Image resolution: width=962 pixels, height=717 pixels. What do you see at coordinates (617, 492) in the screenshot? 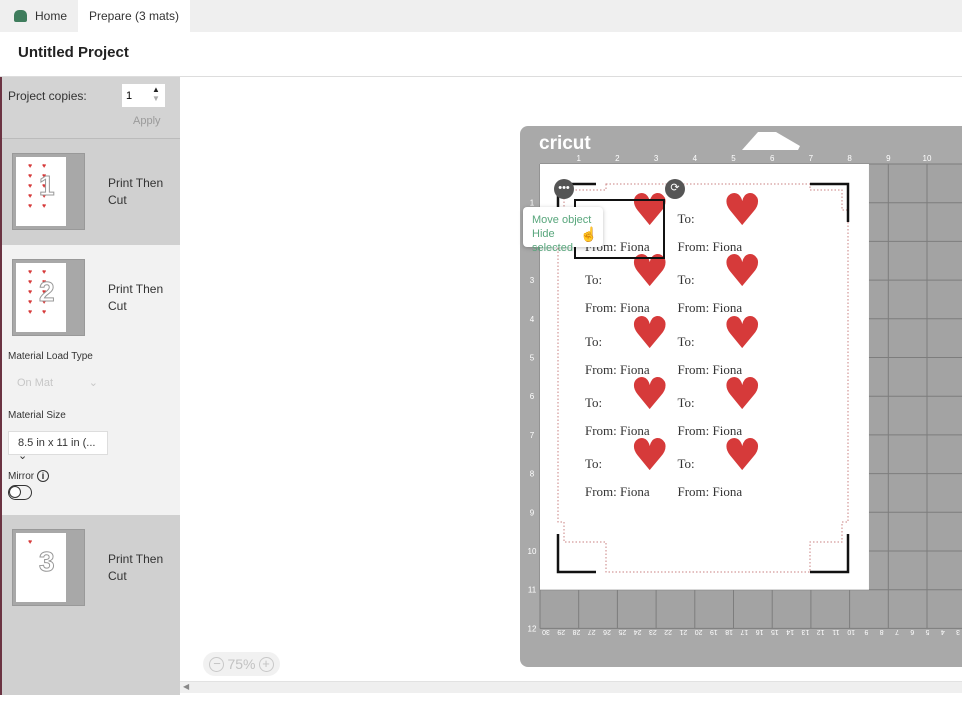
I see `tag-from: From: Fiona` at bounding box center [617, 492].